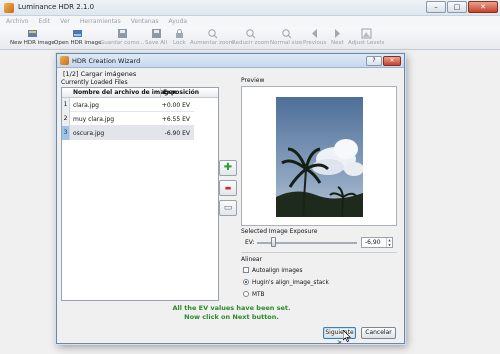 This screenshot has height=354, width=500. I want to click on maximize-button: □, so click(457, 7).